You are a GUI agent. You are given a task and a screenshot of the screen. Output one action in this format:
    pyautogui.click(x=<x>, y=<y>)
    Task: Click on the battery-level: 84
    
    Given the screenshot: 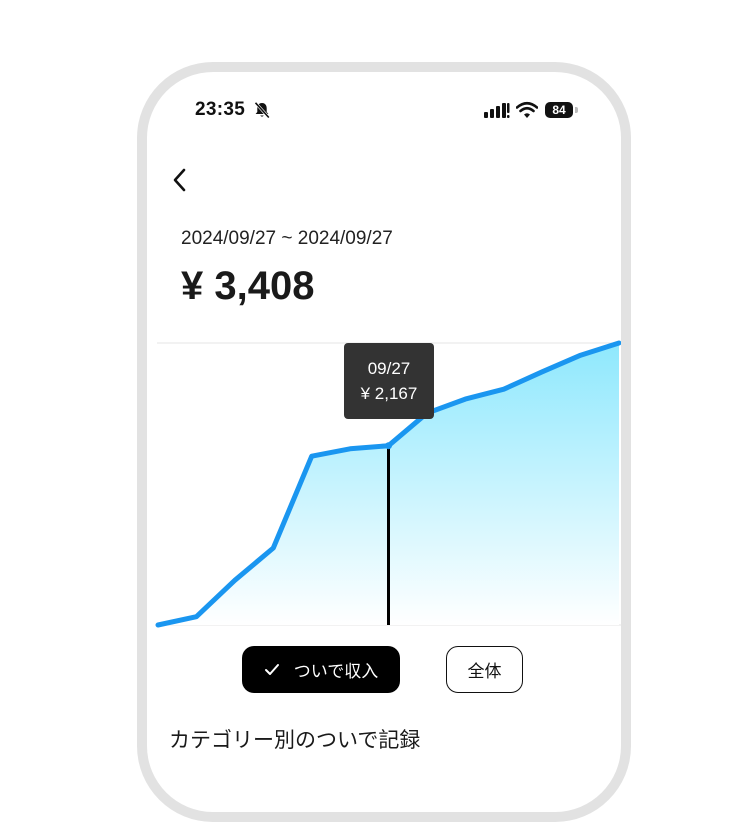 What is the action you would take?
    pyautogui.click(x=558, y=110)
    